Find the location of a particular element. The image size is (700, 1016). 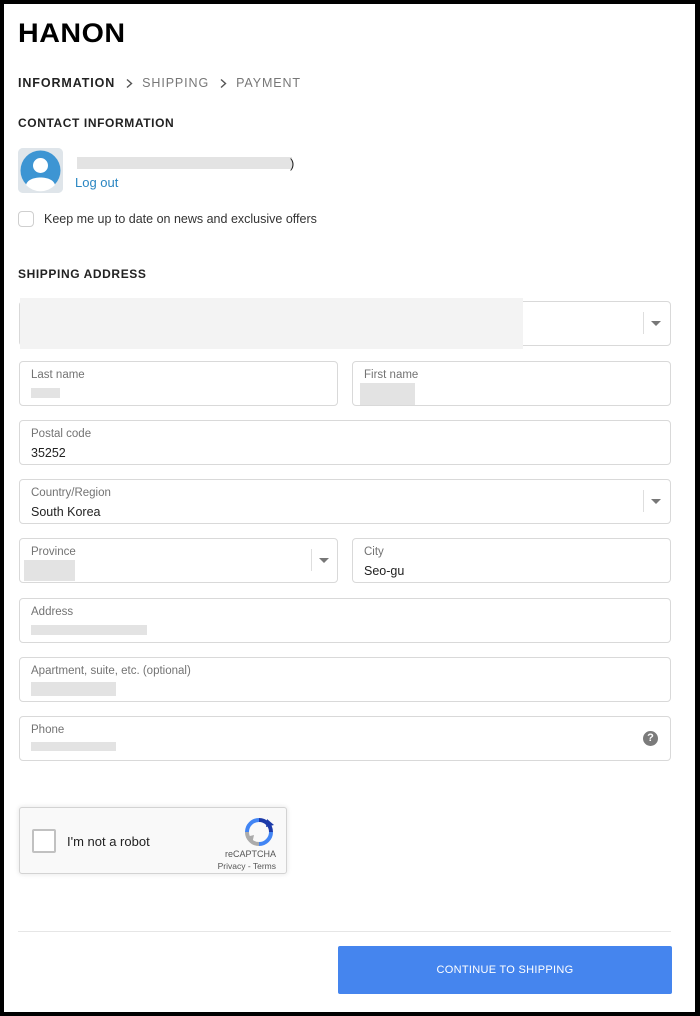

brand-logo: HANON is located at coordinates (72, 33).